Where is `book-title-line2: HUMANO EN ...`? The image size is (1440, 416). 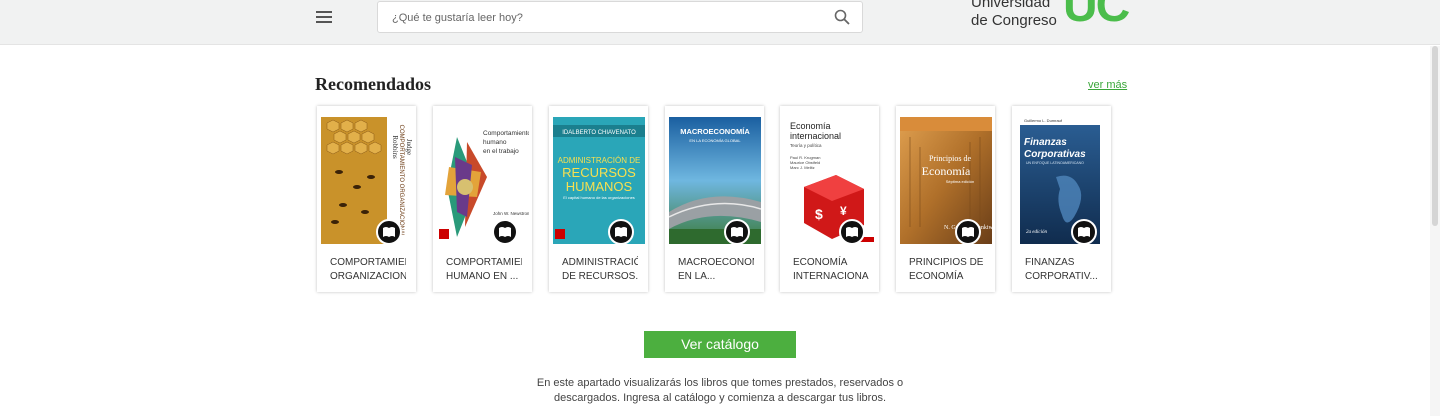 book-title-line2: HUMANO EN ... is located at coordinates (482, 276).